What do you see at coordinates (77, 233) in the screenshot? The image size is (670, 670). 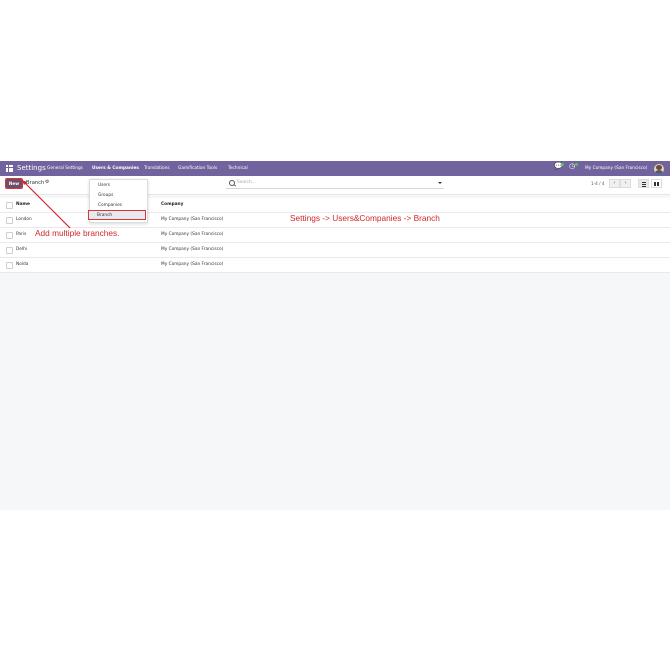 I see `annotation-add-branches: Add multiple branches.` at bounding box center [77, 233].